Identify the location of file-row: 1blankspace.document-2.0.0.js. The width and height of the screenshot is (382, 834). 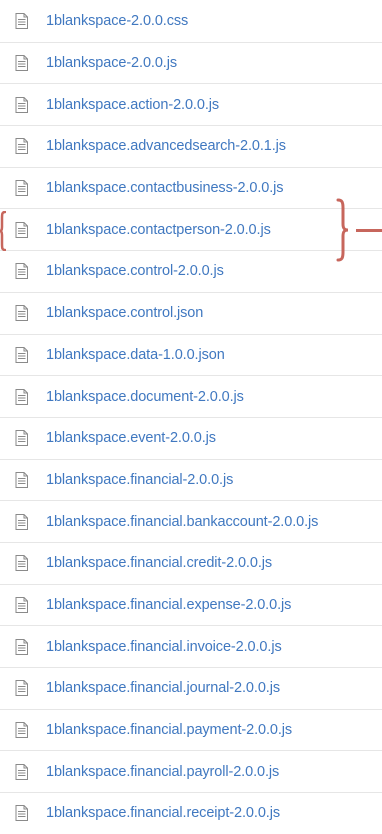
(191, 396).